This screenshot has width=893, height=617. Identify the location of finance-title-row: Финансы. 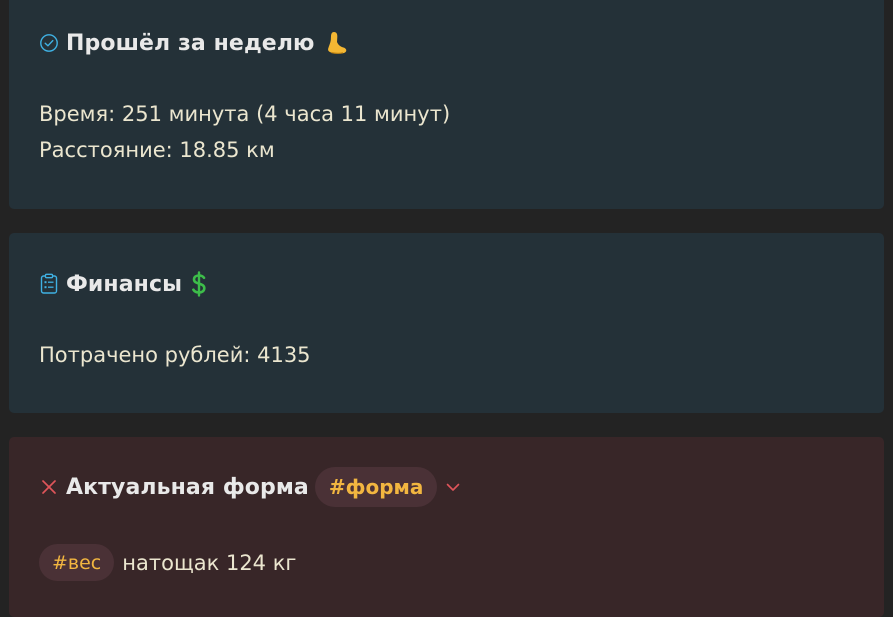
(123, 284).